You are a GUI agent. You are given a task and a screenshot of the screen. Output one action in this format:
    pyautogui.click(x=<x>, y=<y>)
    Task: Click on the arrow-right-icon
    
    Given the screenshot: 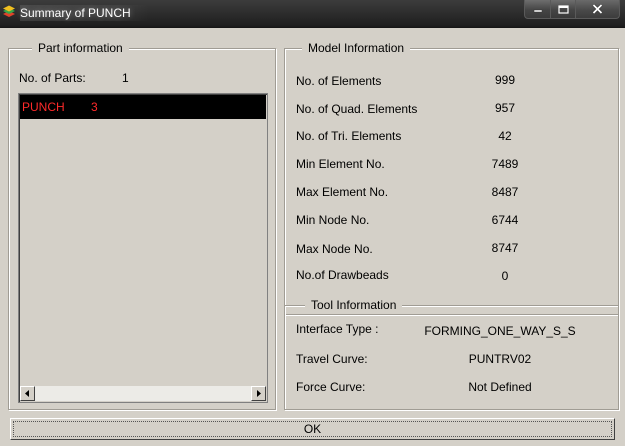 What is the action you would take?
    pyautogui.click(x=259, y=393)
    